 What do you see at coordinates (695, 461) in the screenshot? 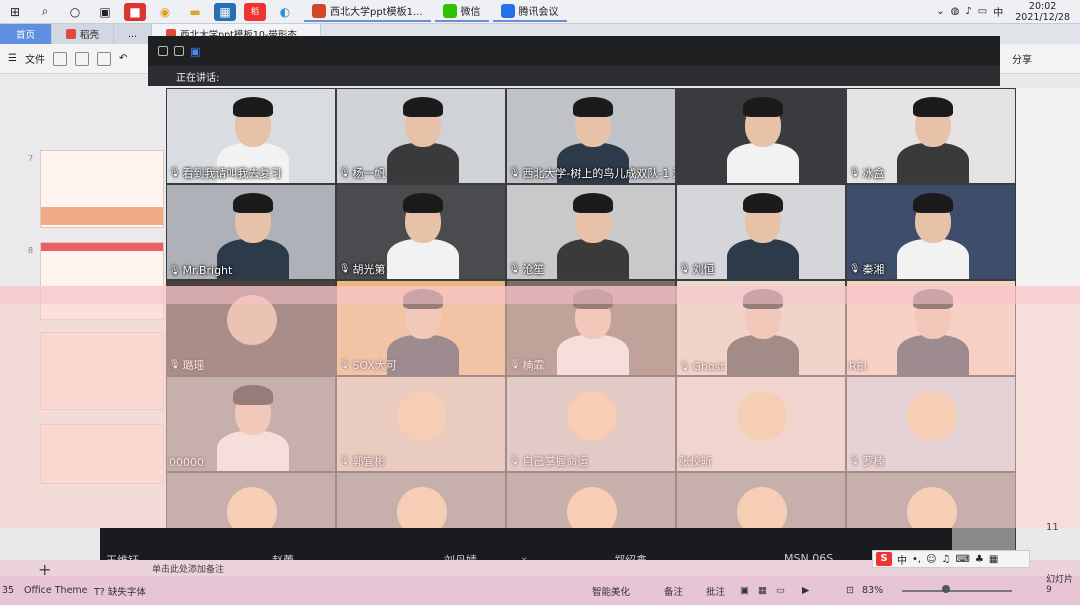
I see `participant-name: 张佼昕` at bounding box center [695, 461].